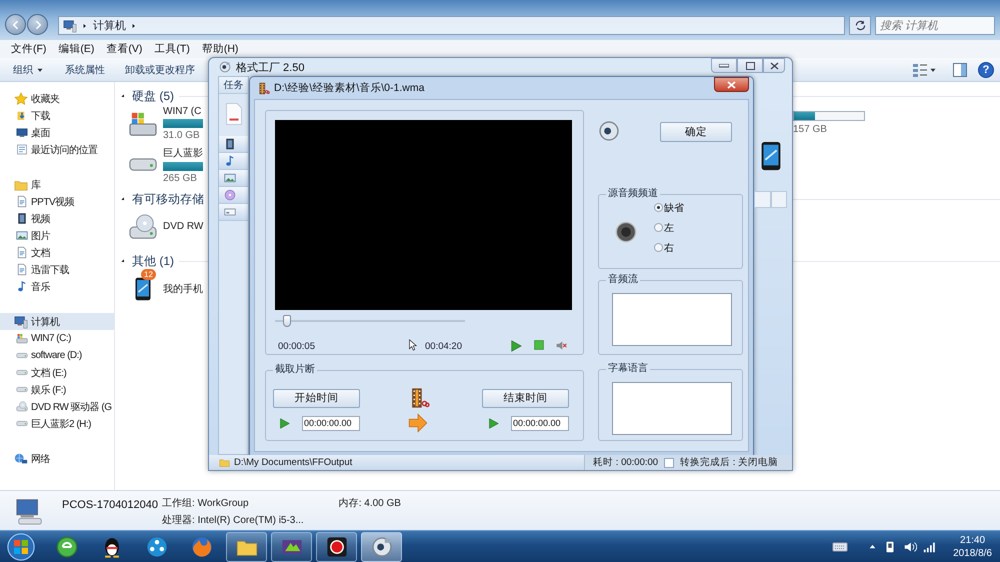  What do you see at coordinates (626, 231) in the screenshot?
I see `speaker-icon` at bounding box center [626, 231].